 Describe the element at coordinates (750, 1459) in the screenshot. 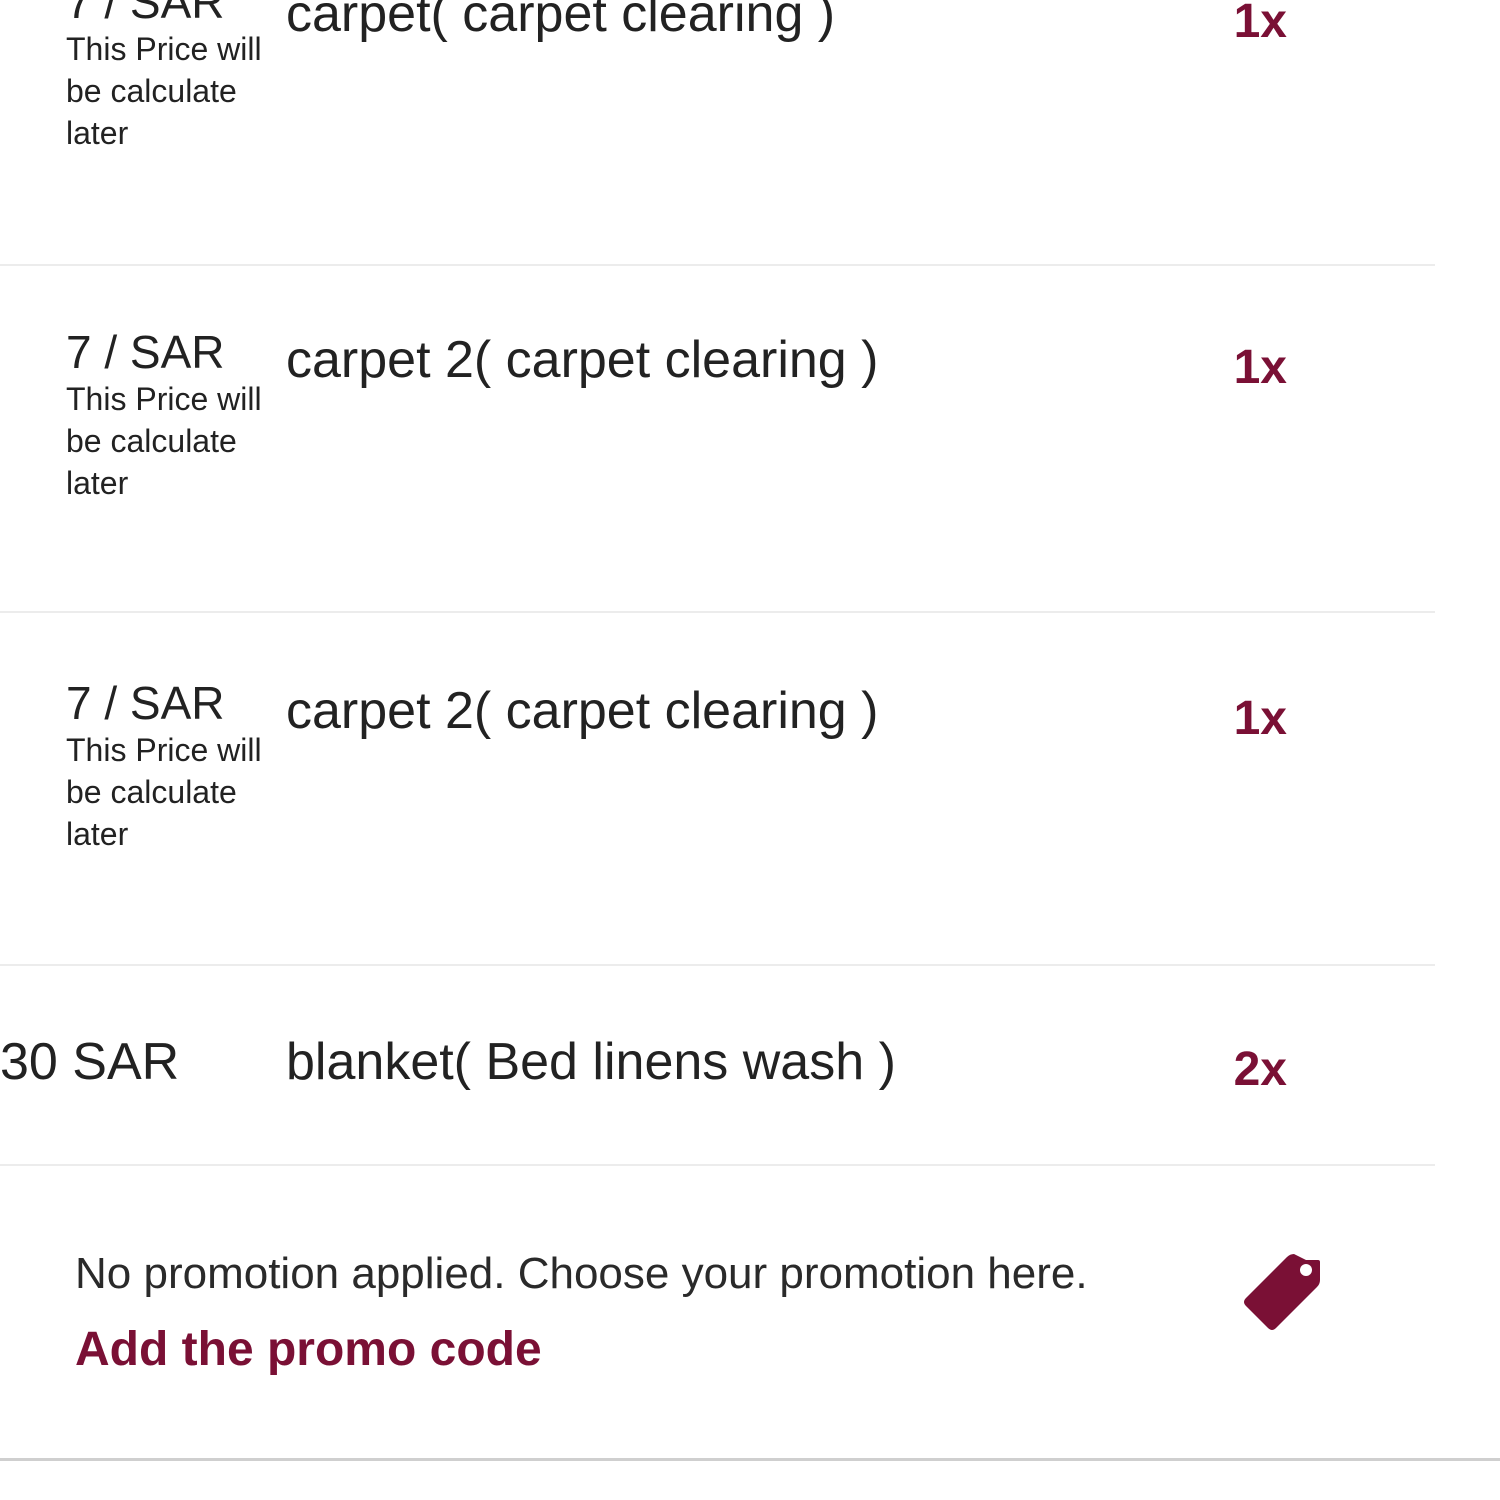

I see `section-divider` at that location.